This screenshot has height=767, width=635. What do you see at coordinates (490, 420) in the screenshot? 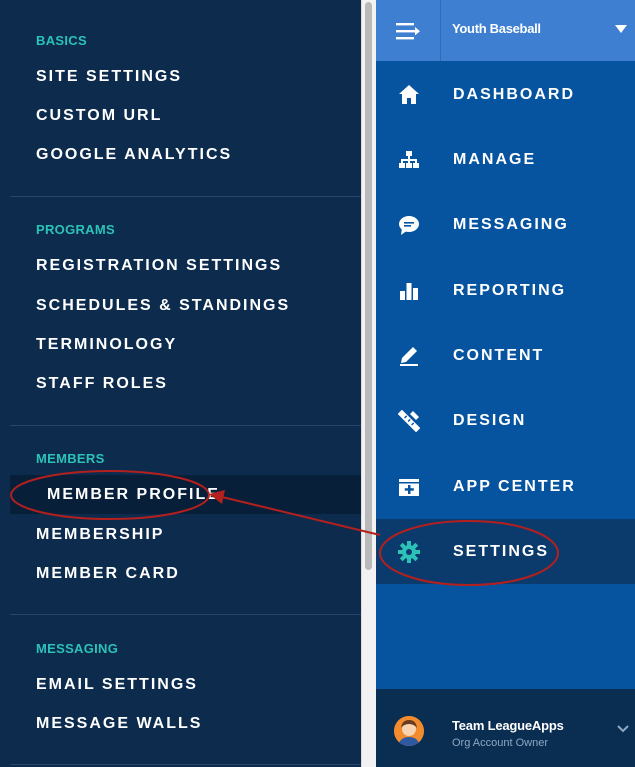
I see `nav-label: DESIGN` at bounding box center [490, 420].